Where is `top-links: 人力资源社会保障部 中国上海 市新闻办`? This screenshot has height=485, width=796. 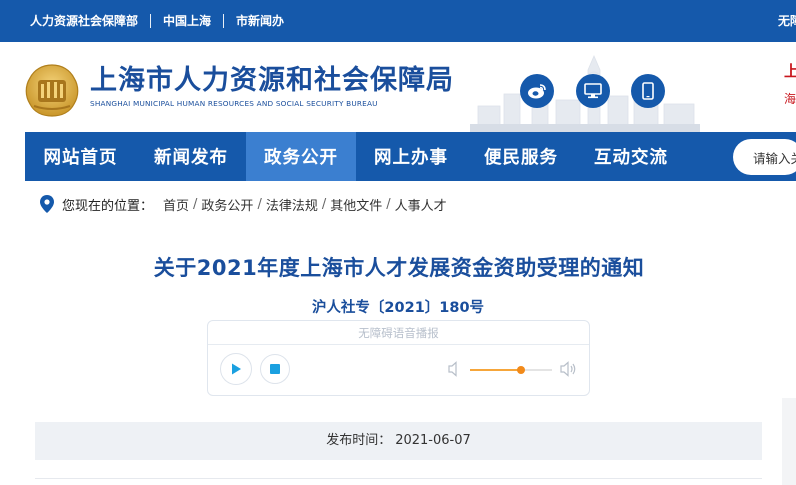
top-links: 人力资源社会保障部 中国上海 市新闻办 is located at coordinates (163, 21).